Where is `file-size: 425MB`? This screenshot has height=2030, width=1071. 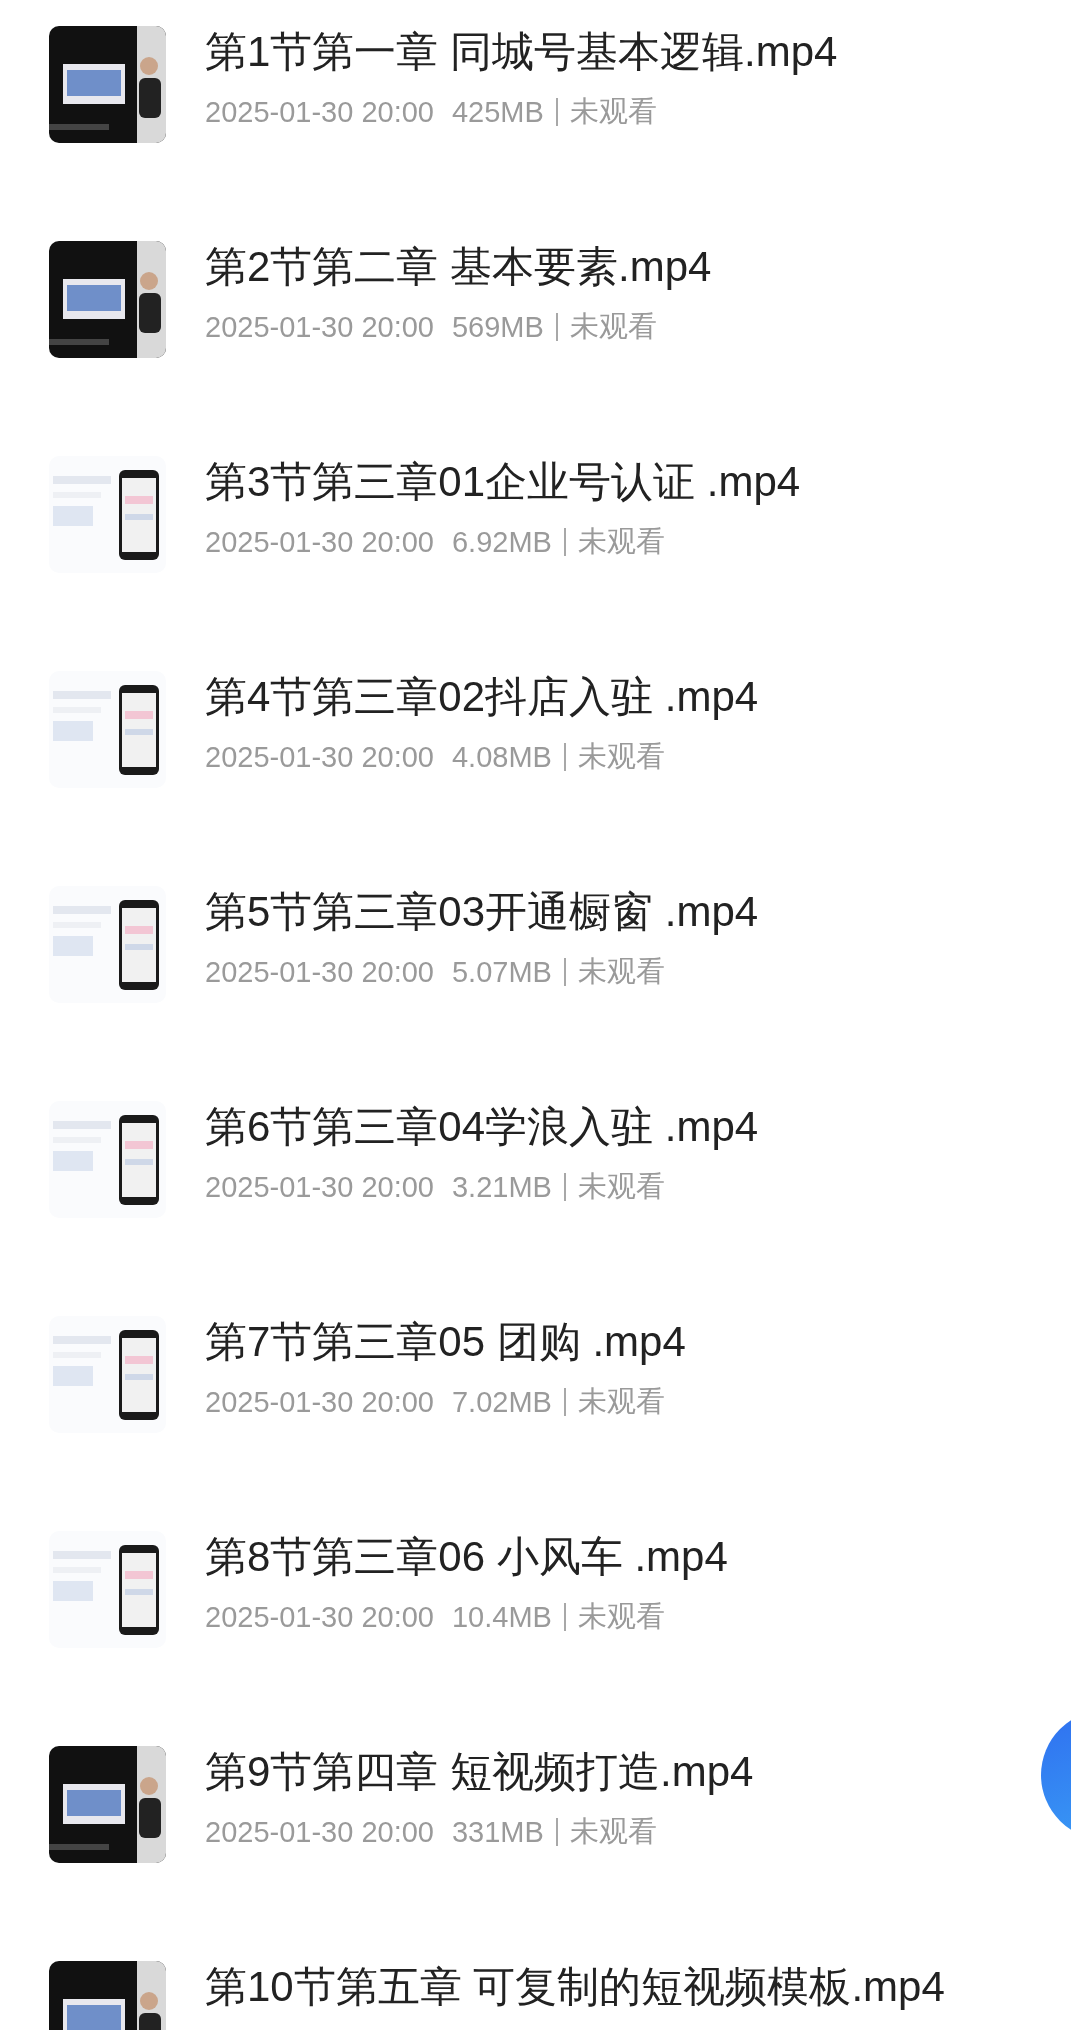 file-size: 425MB is located at coordinates (498, 112).